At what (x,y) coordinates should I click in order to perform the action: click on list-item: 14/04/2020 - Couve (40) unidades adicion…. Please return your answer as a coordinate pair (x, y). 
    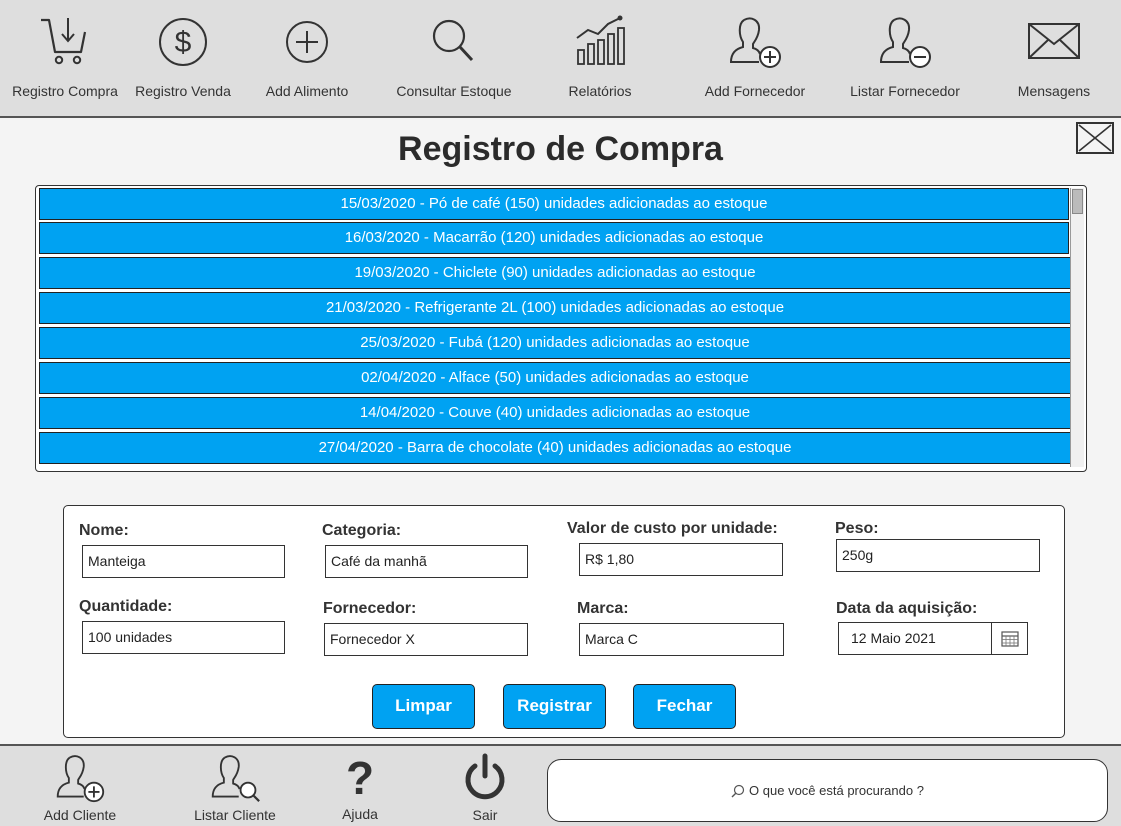
    Looking at the image, I should click on (555, 413).